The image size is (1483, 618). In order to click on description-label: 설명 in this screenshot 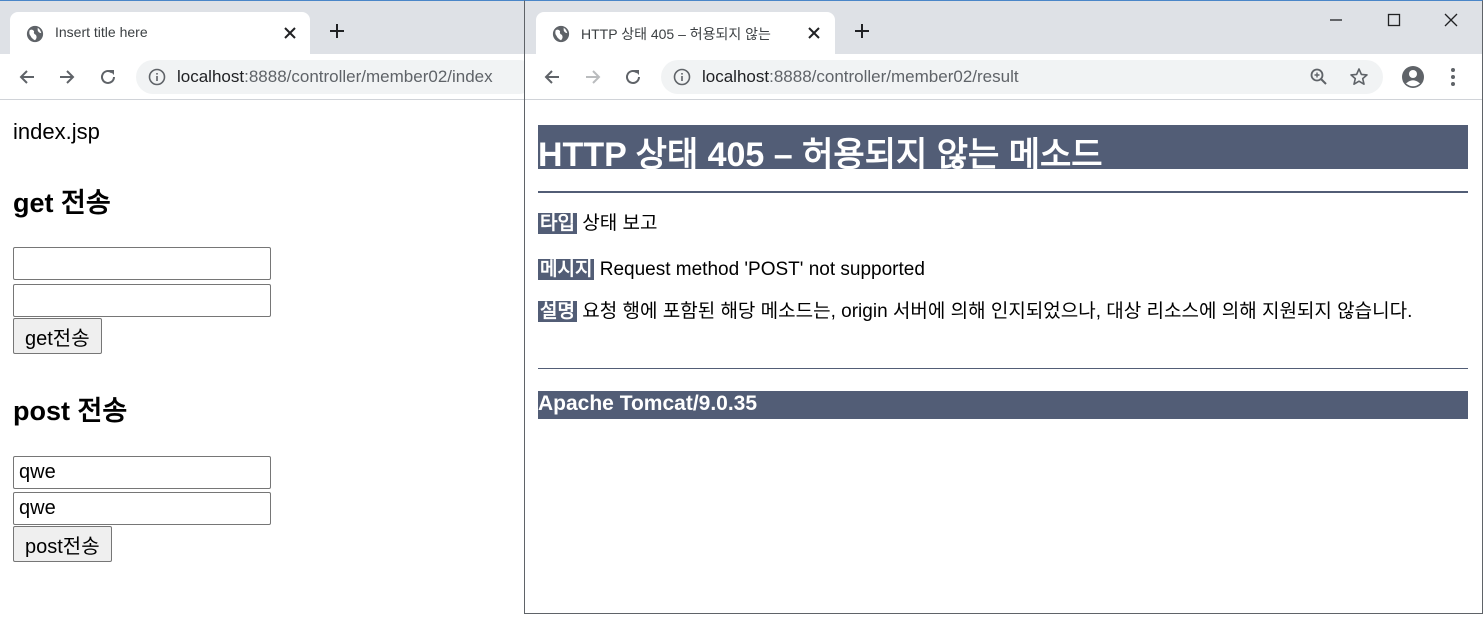, I will do `click(557, 311)`.